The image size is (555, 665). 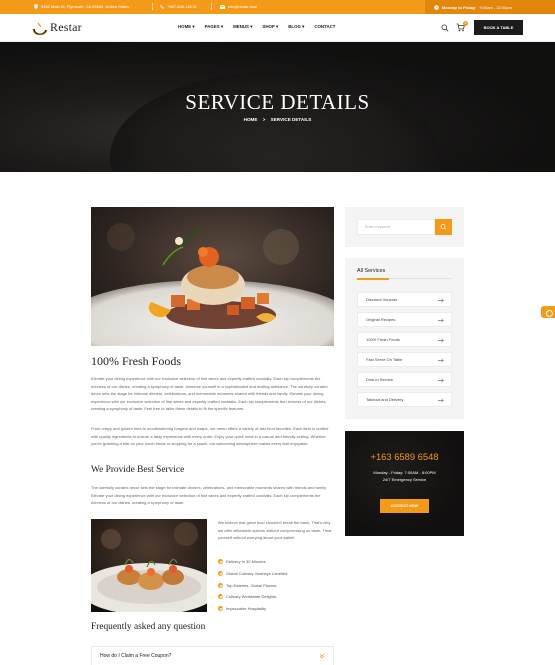 I want to click on appetizer-plate-image, so click(x=149, y=565).